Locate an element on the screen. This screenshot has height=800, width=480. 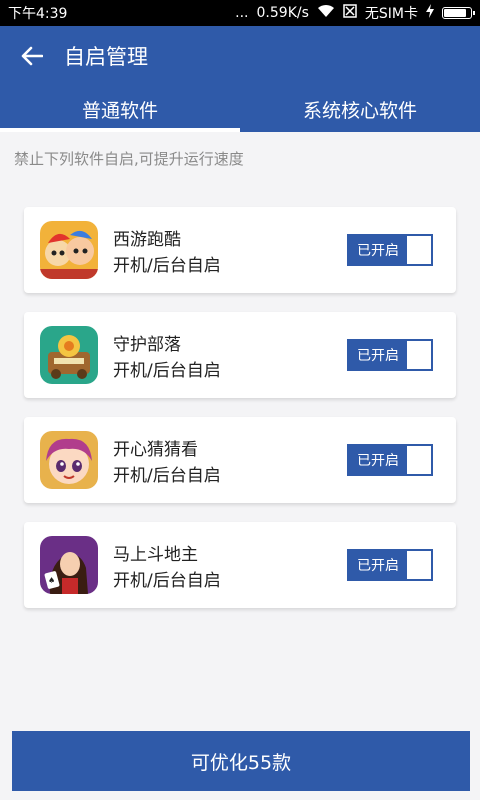
tab-system-apps: 系统核心软件 is located at coordinates (360, 109).